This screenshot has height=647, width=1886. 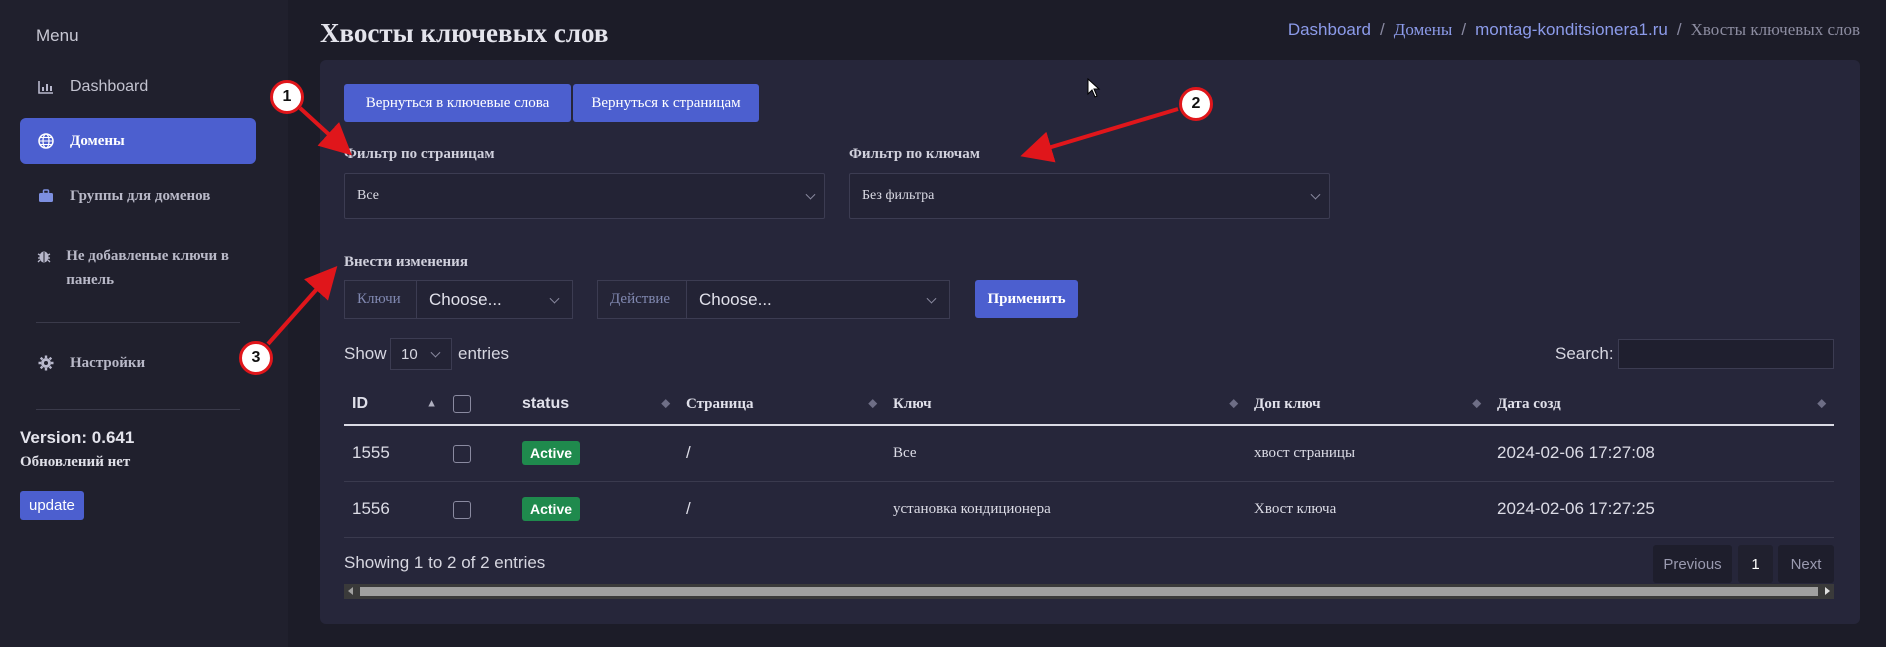 What do you see at coordinates (256, 358) in the screenshot?
I see `annotation-marker-3: 3` at bounding box center [256, 358].